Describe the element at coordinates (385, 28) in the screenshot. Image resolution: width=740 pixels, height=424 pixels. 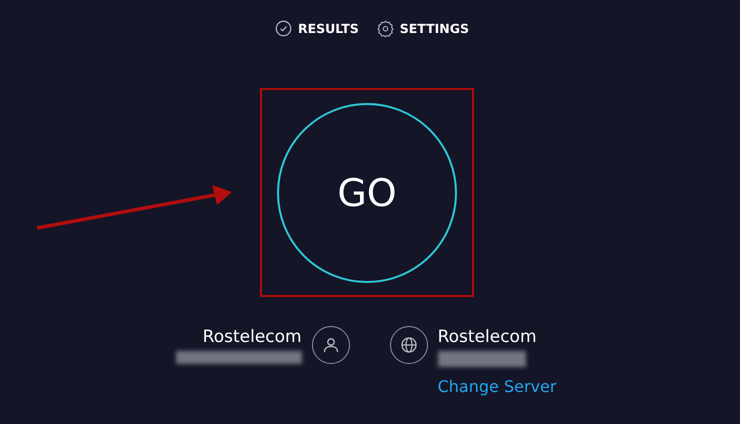
I see `settings-icon` at that location.